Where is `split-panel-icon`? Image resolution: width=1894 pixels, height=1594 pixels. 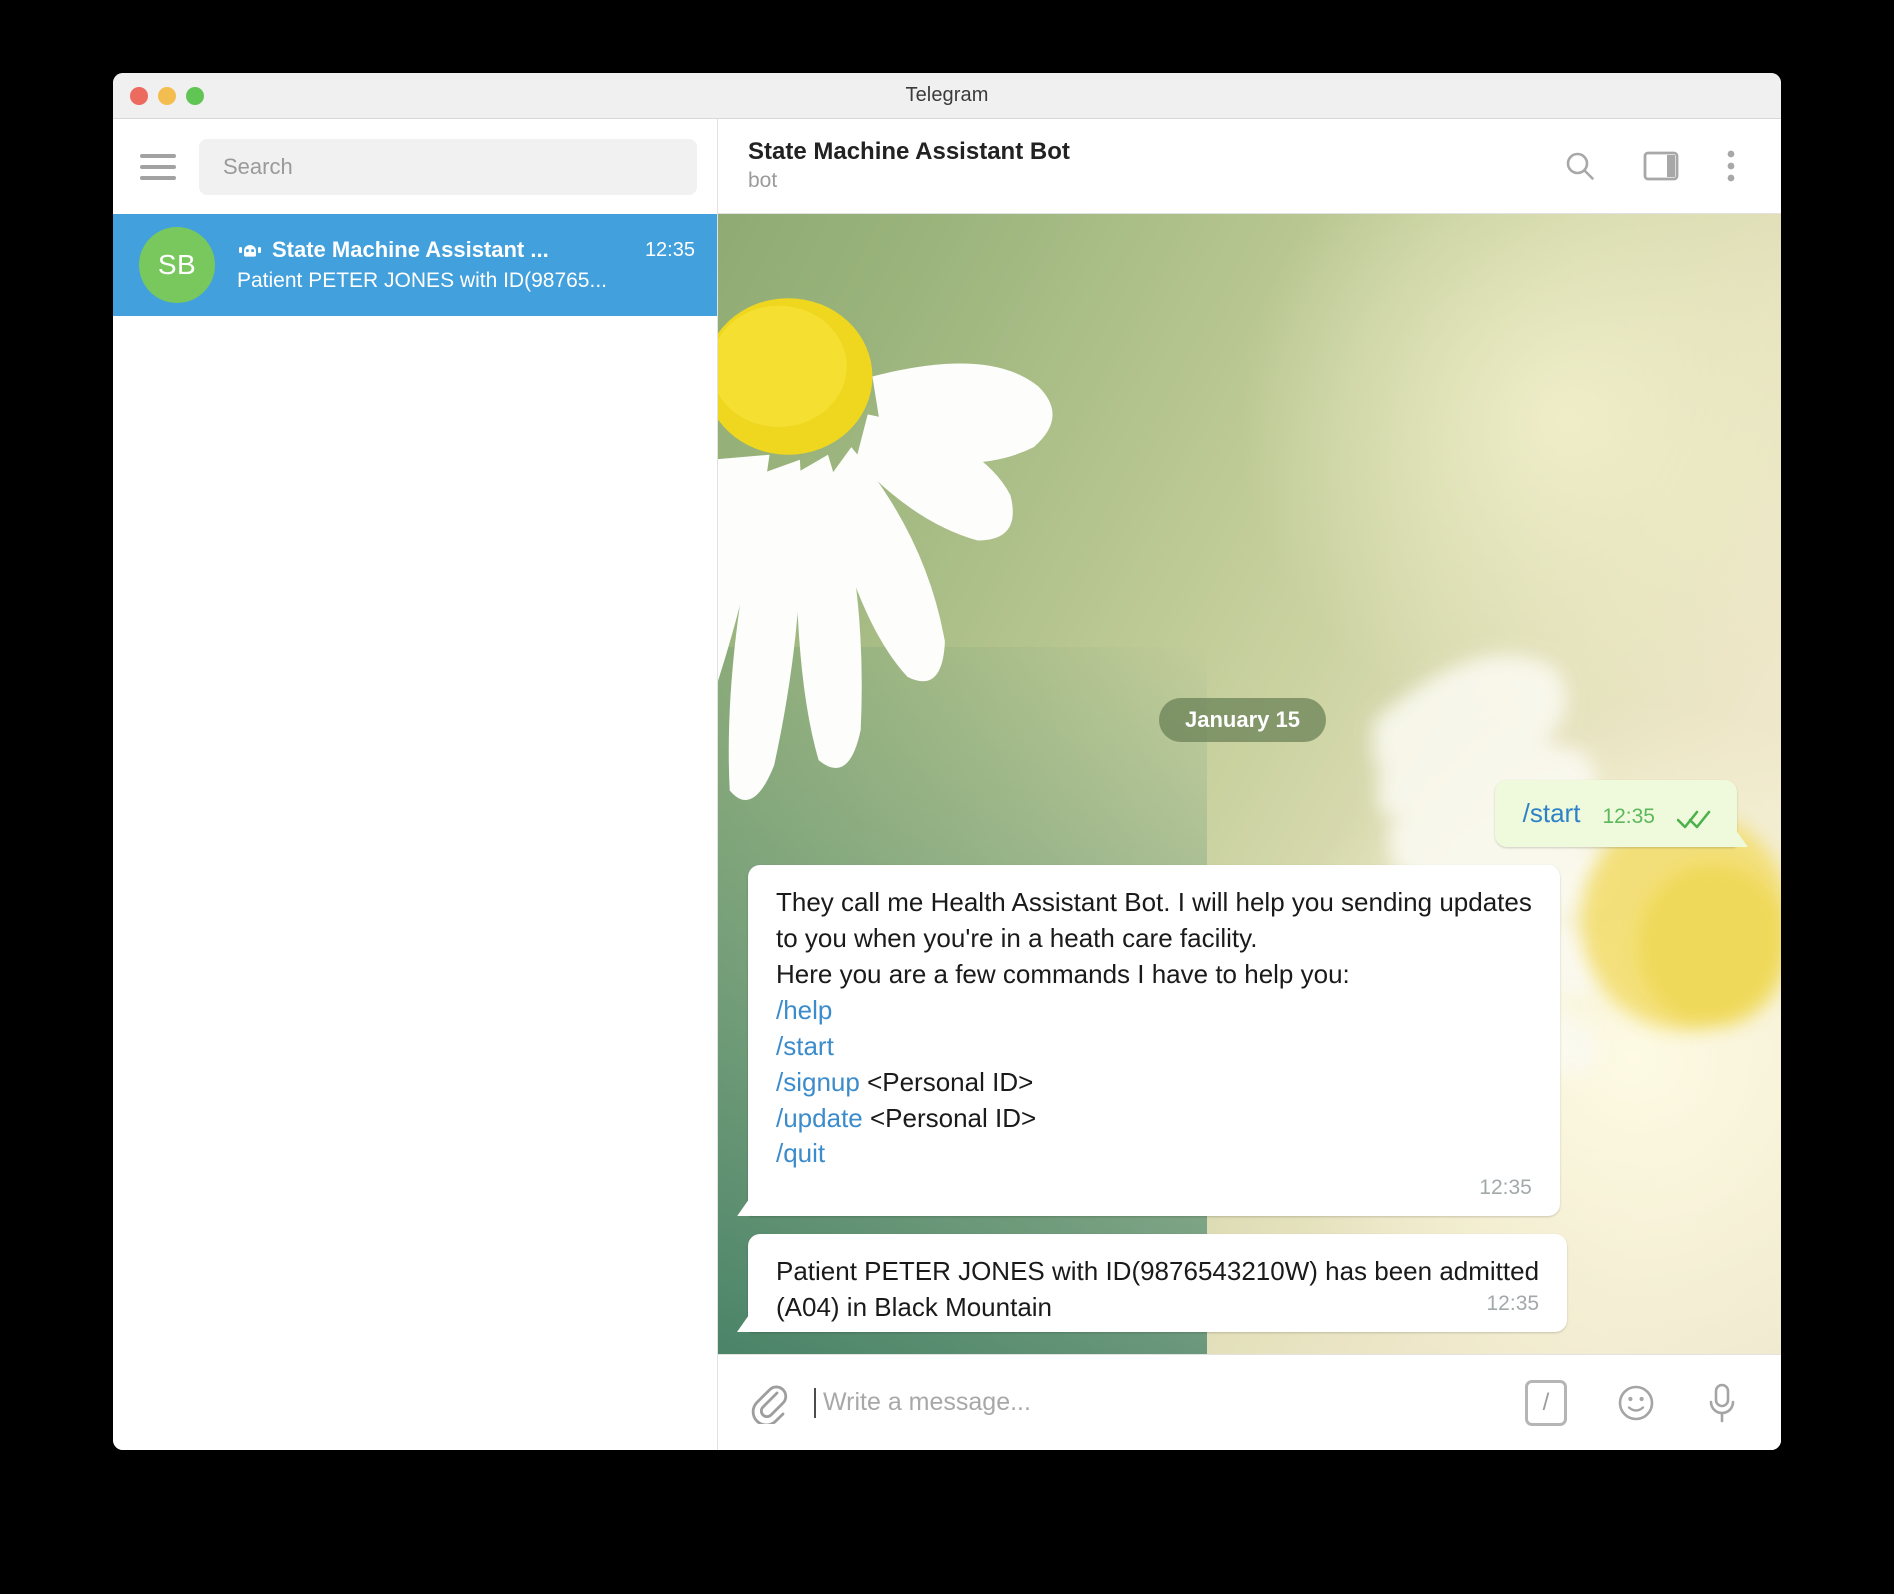
split-panel-icon is located at coordinates (1661, 166).